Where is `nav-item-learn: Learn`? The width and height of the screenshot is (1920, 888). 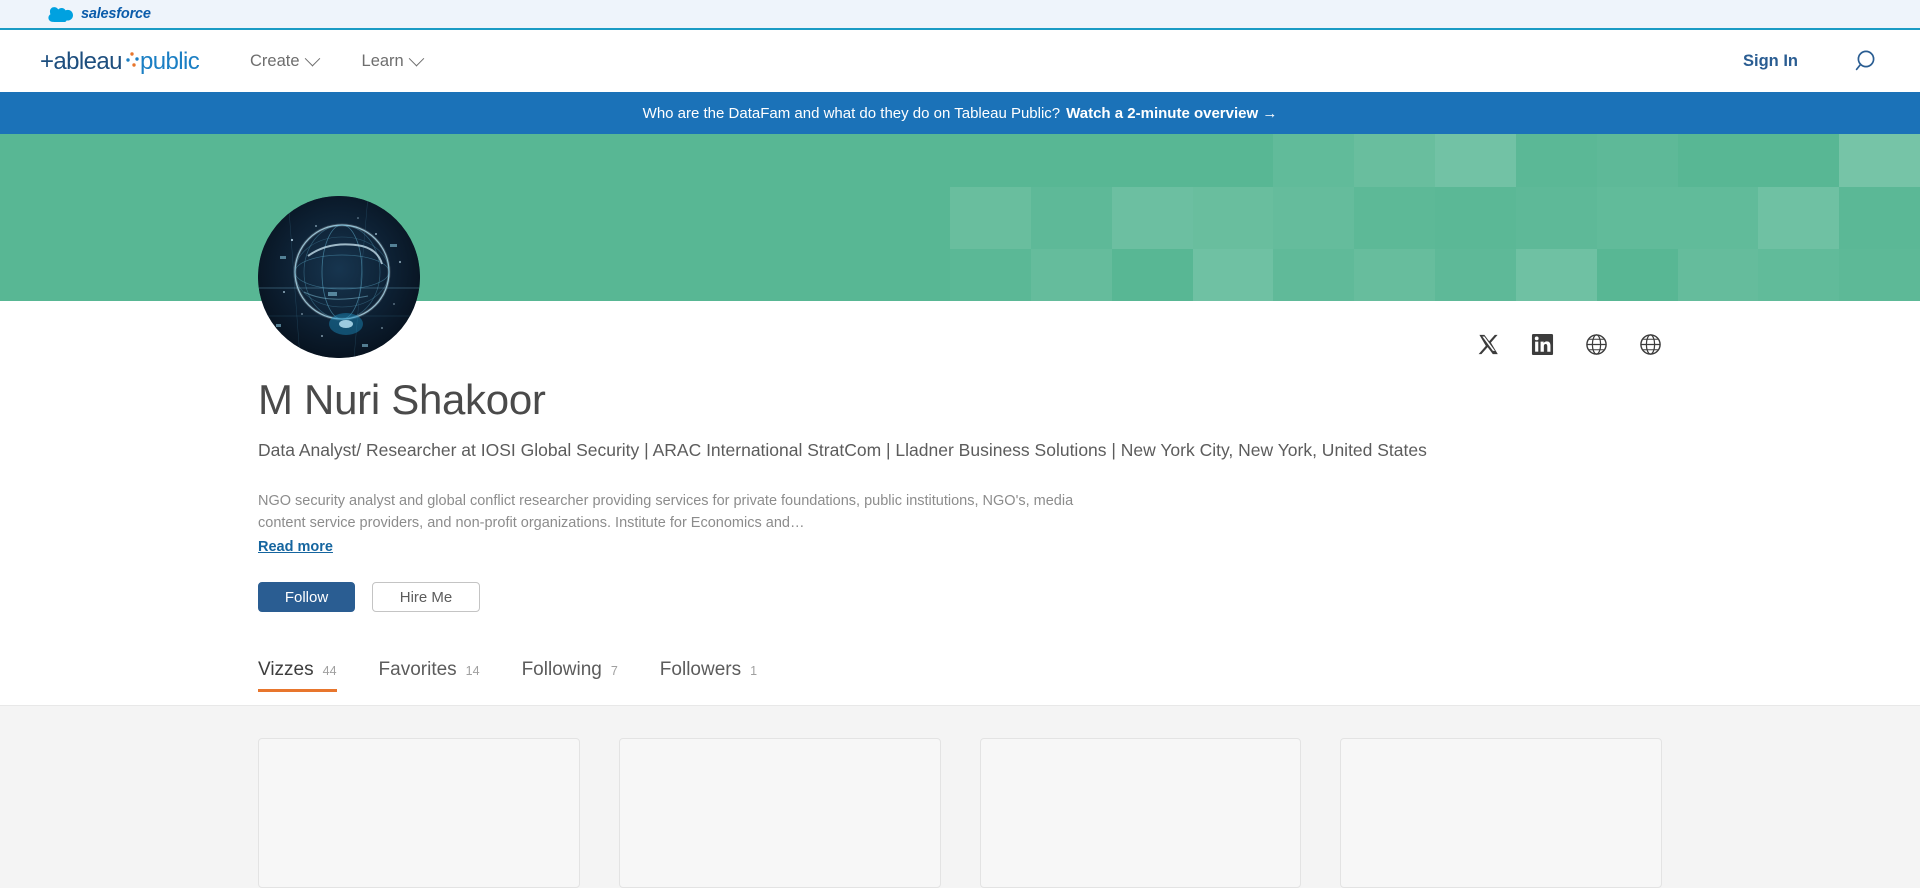 nav-item-learn: Learn is located at coordinates (393, 60).